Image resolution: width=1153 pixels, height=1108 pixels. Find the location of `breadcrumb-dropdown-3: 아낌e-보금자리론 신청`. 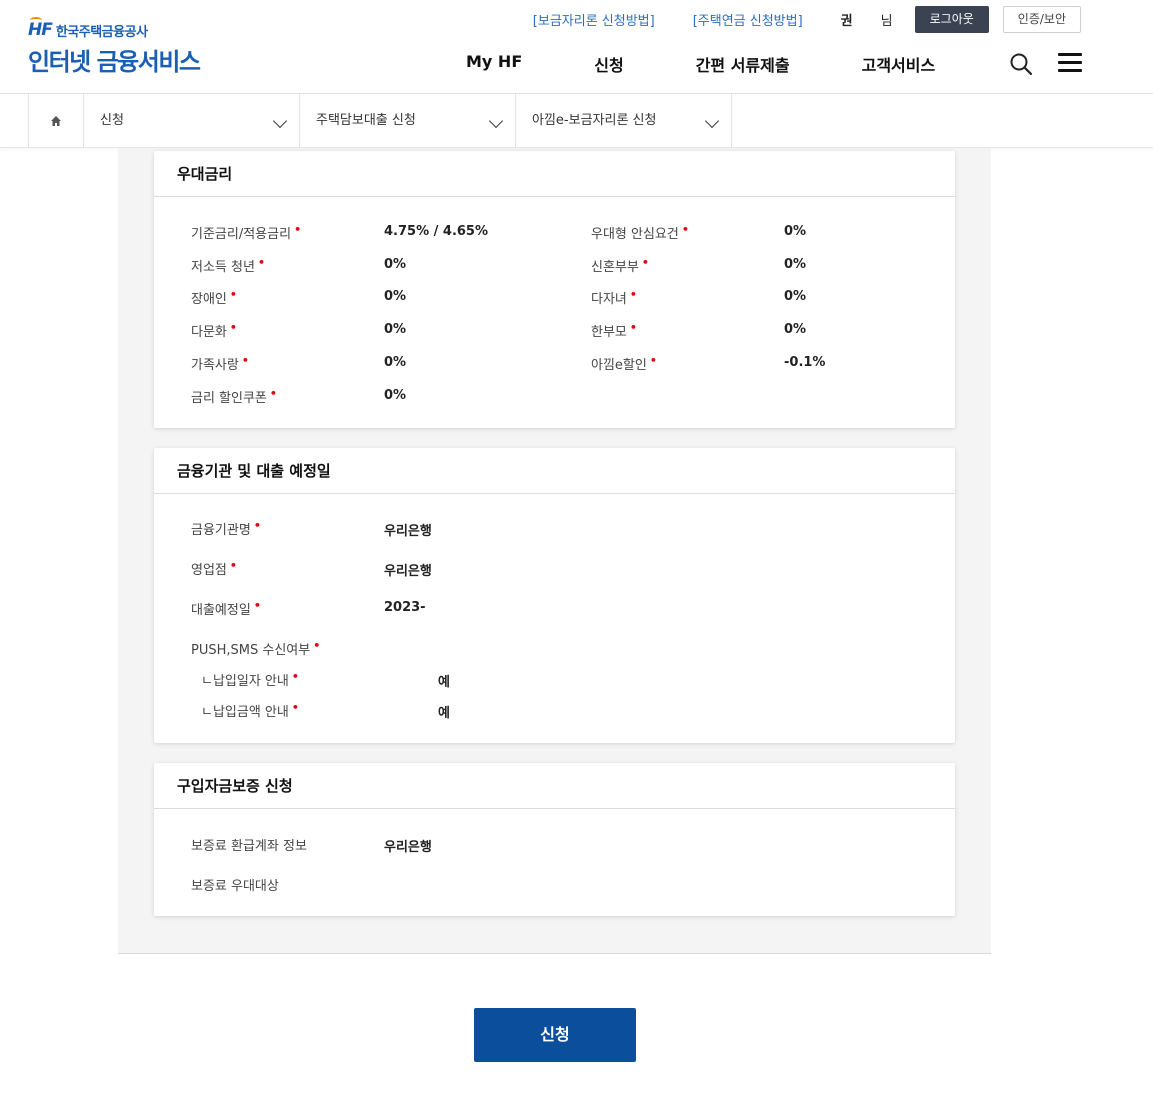

breadcrumb-dropdown-3: 아낌e-보금자리론 신청 is located at coordinates (624, 120).